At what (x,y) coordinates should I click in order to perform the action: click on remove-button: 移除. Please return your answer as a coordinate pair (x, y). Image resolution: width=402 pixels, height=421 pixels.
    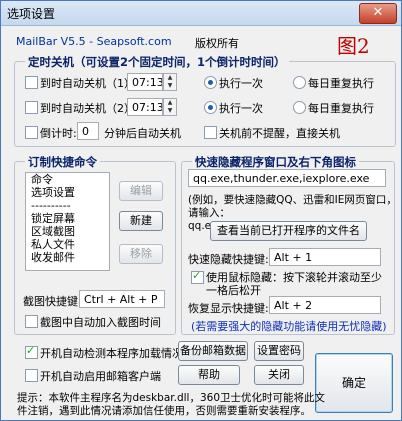
    Looking at the image, I should click on (141, 254).